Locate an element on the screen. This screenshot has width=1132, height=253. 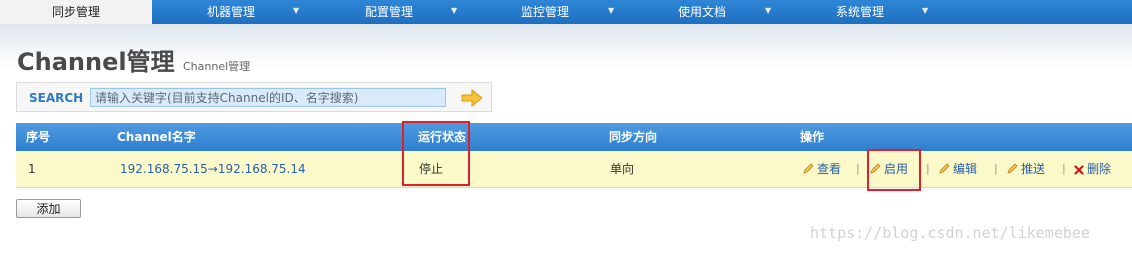
enable-button-highlight is located at coordinates (894, 170).